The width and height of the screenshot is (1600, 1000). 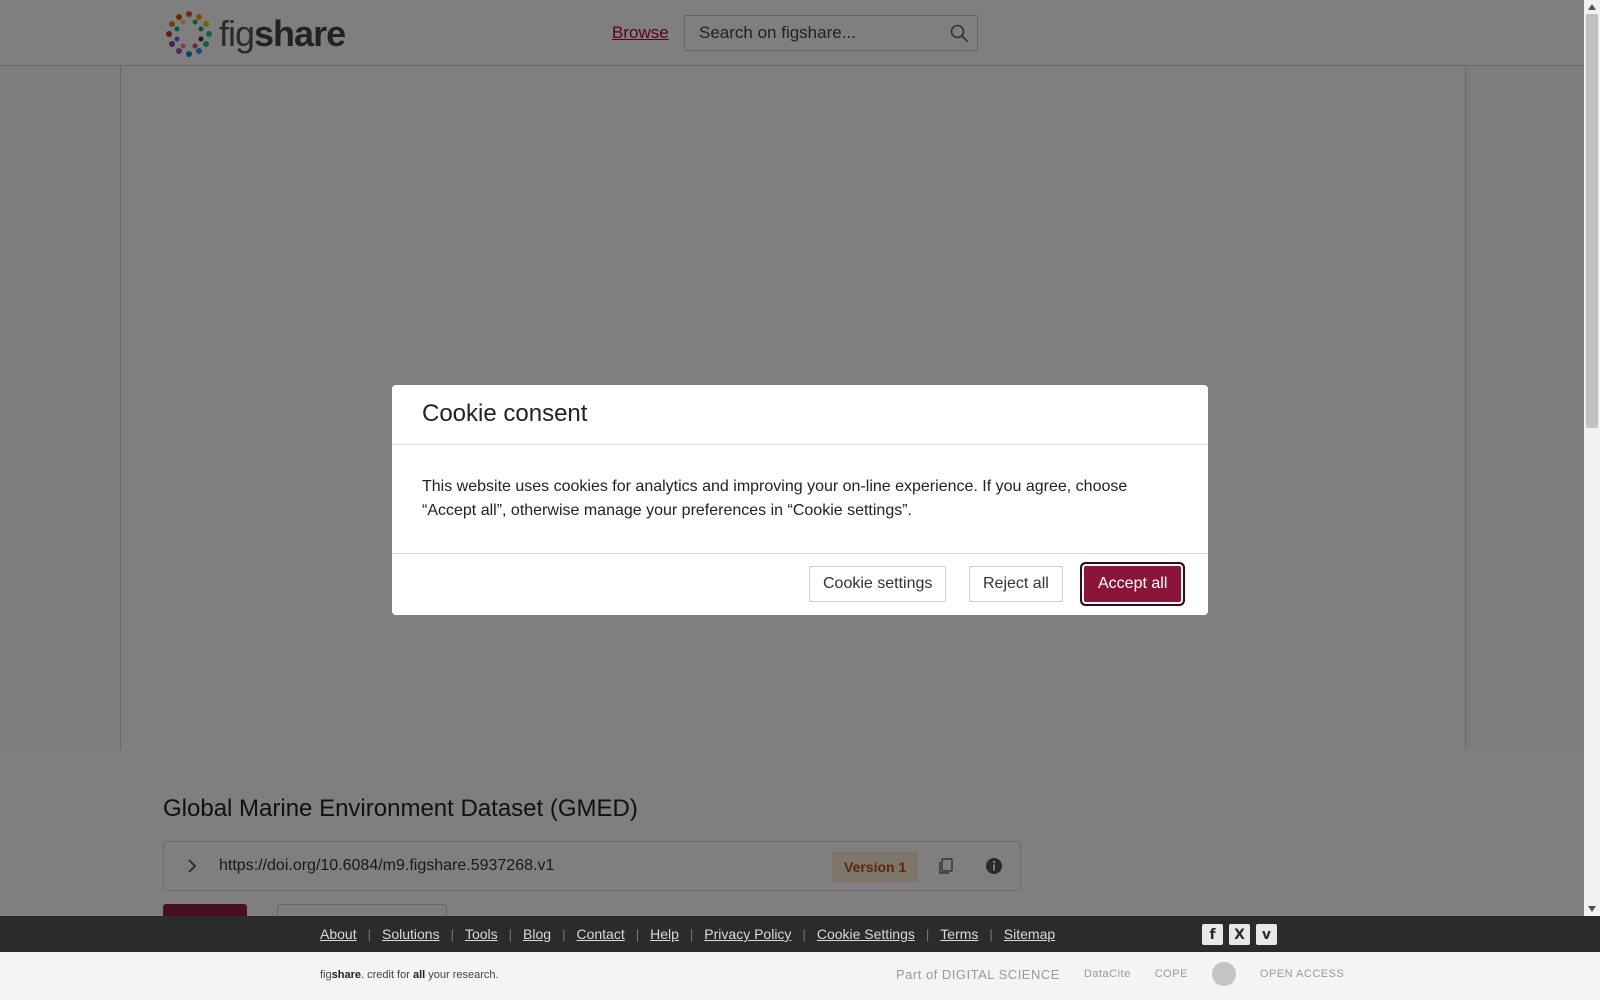 I want to click on tagline-credit: . credit for, so click(x=386, y=975).